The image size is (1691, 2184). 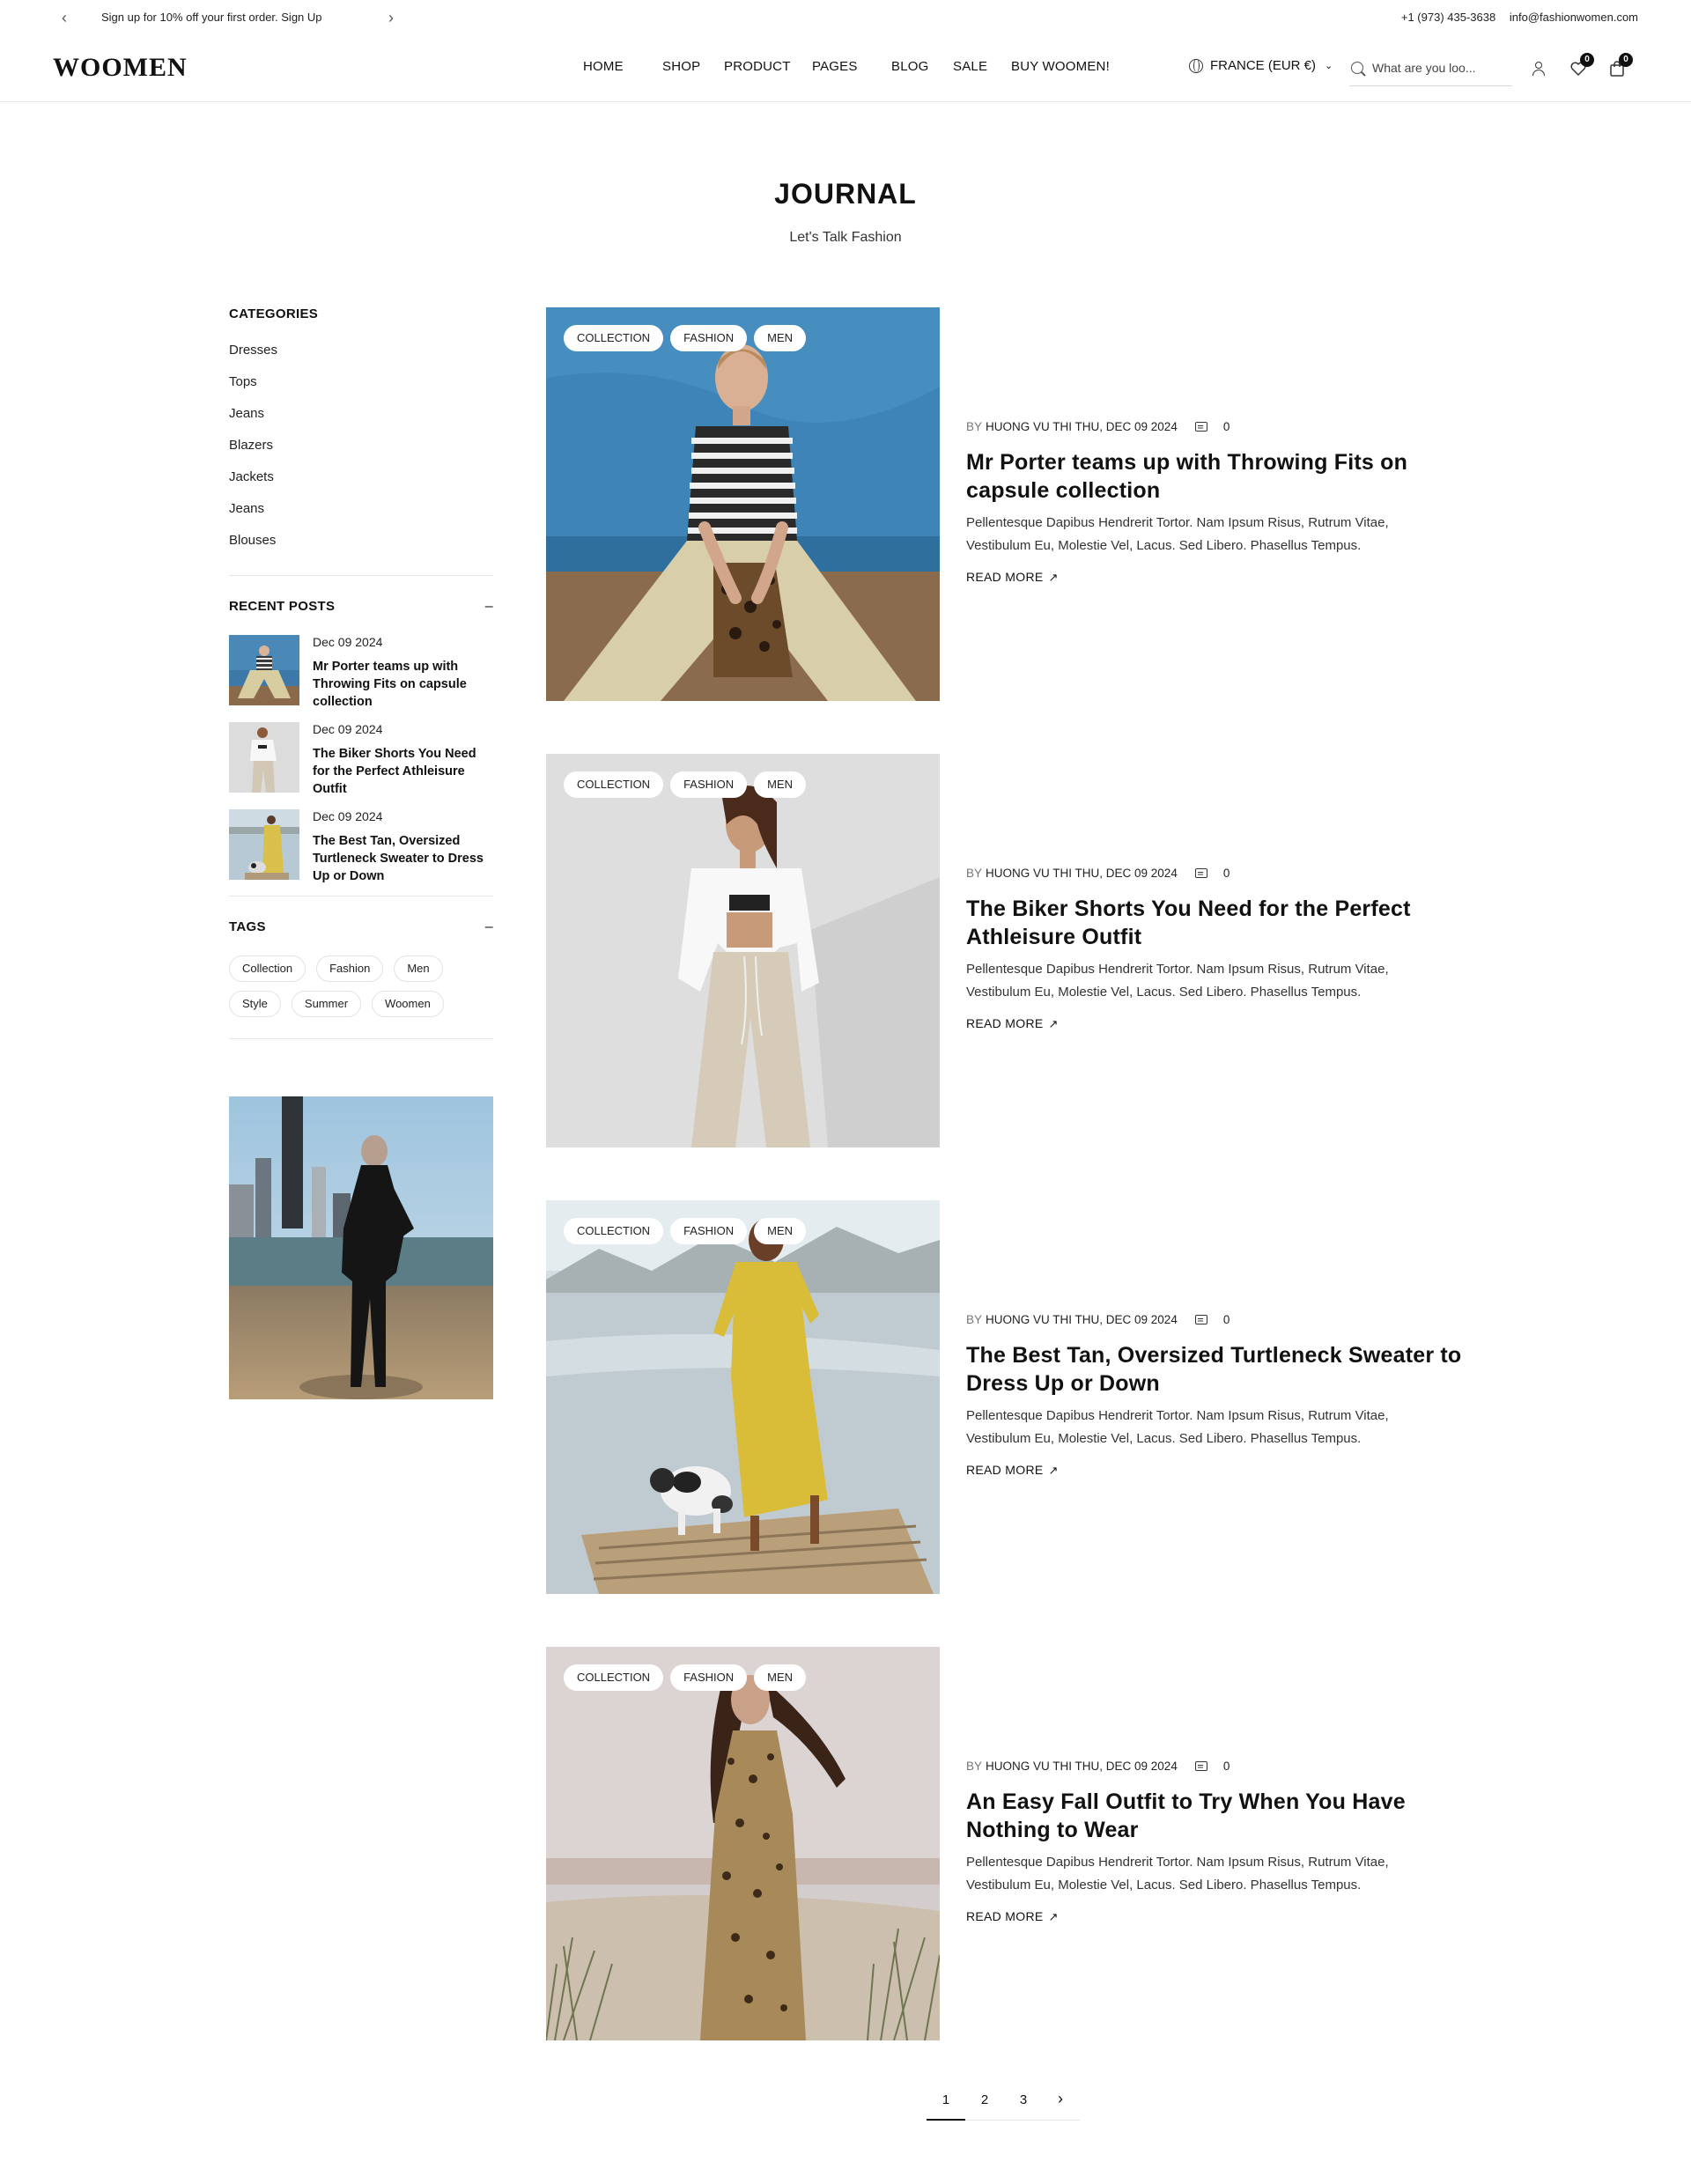 What do you see at coordinates (1448, 17) in the screenshot?
I see `phone-link: +1 (973) 435-3638` at bounding box center [1448, 17].